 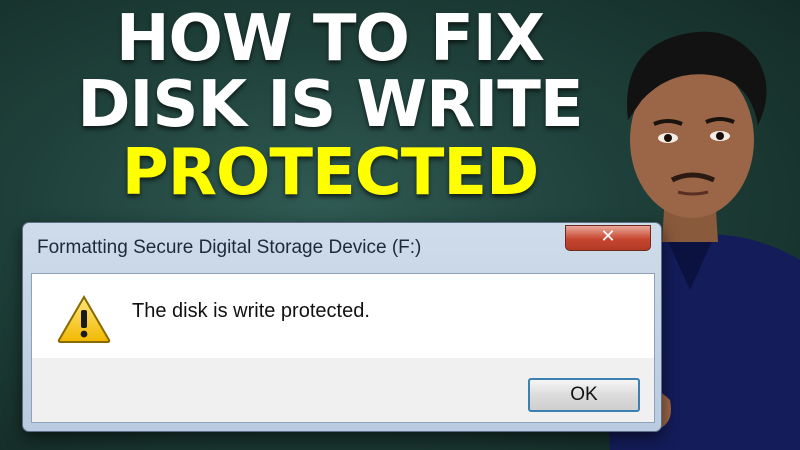 What do you see at coordinates (330, 173) in the screenshot?
I see `headline-line-3: PROTECTED` at bounding box center [330, 173].